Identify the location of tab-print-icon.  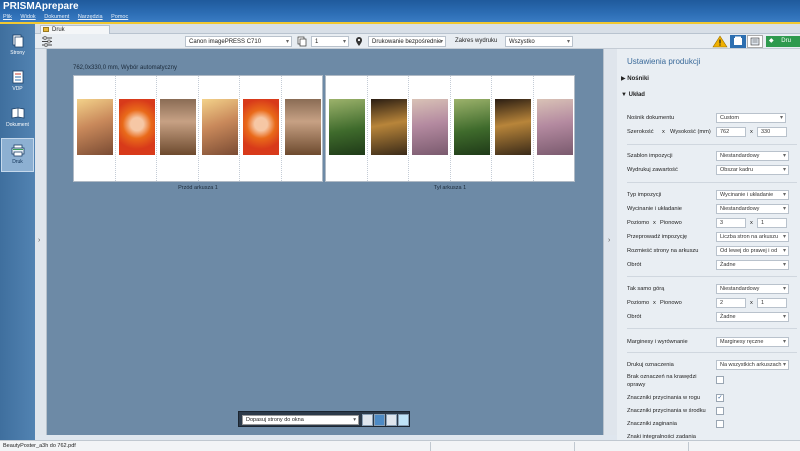
(46, 29).